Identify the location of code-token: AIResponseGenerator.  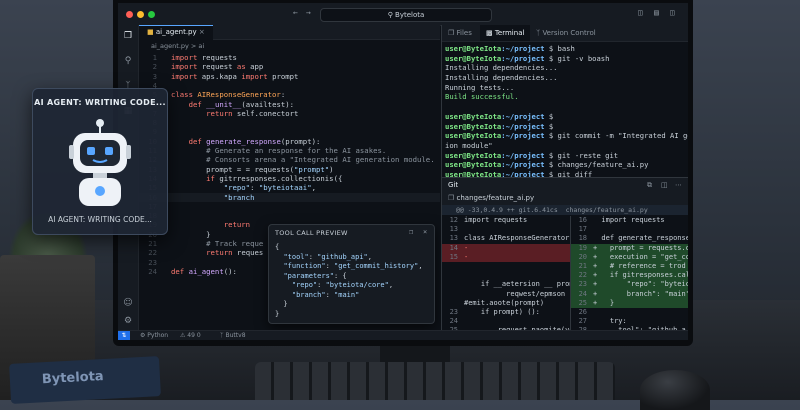
(239, 95).